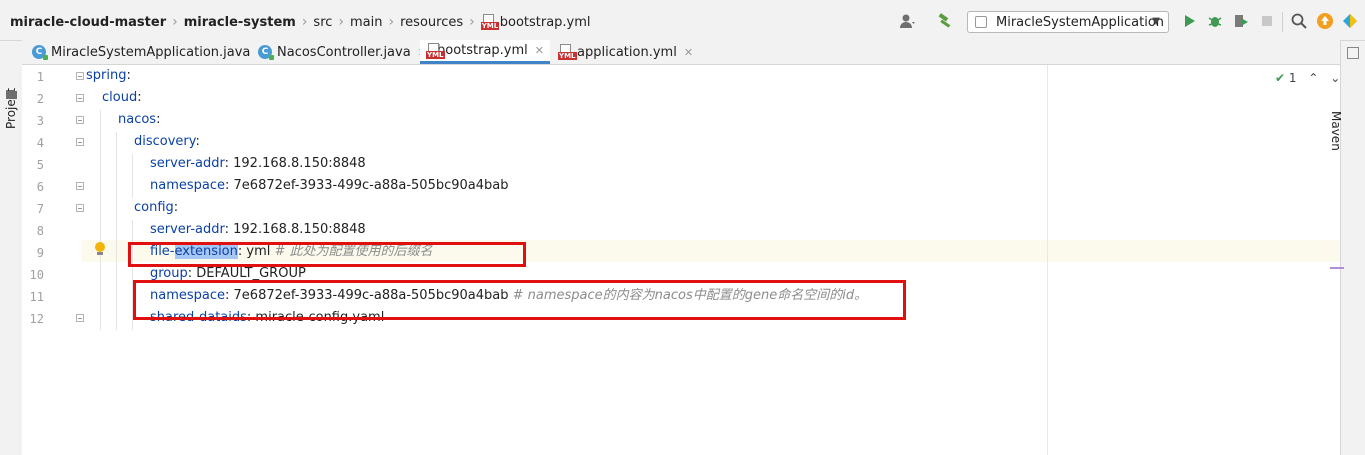 The height and width of the screenshot is (455, 1365). Describe the element at coordinates (1080, 22) in the screenshot. I see `run-configuration-label: MiracleSystemApplication` at that location.